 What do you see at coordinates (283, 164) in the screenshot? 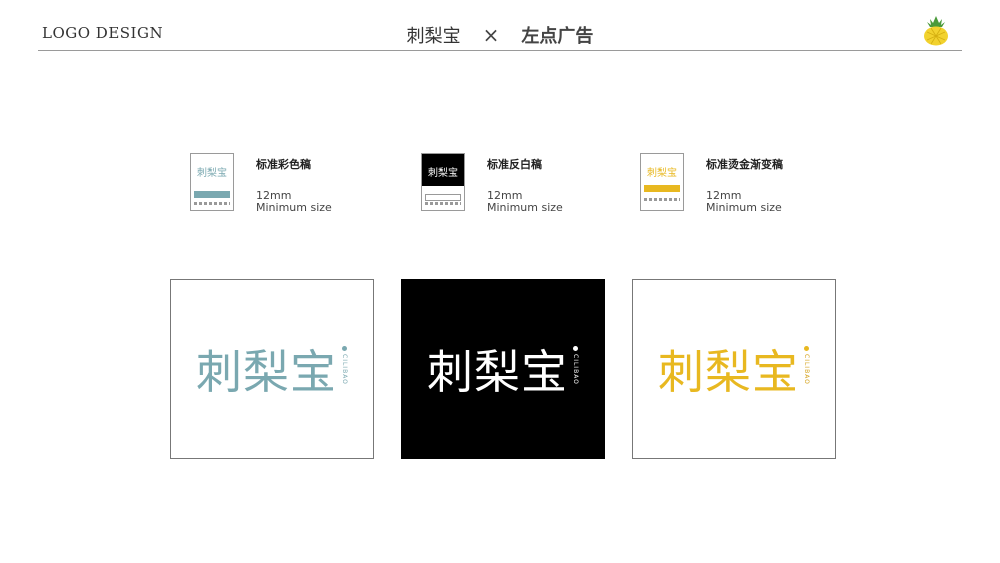
I see `spec-title: 标准彩色稿` at bounding box center [283, 164].